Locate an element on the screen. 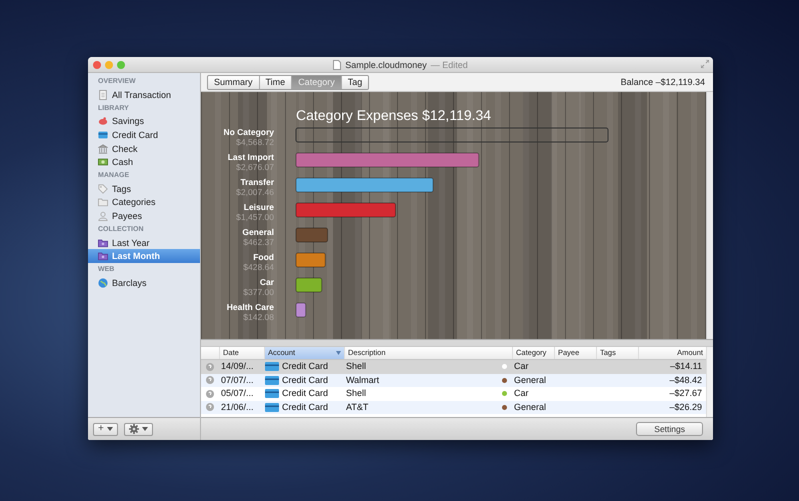 This screenshot has width=799, height=501. settings-menu-button is located at coordinates (138, 429).